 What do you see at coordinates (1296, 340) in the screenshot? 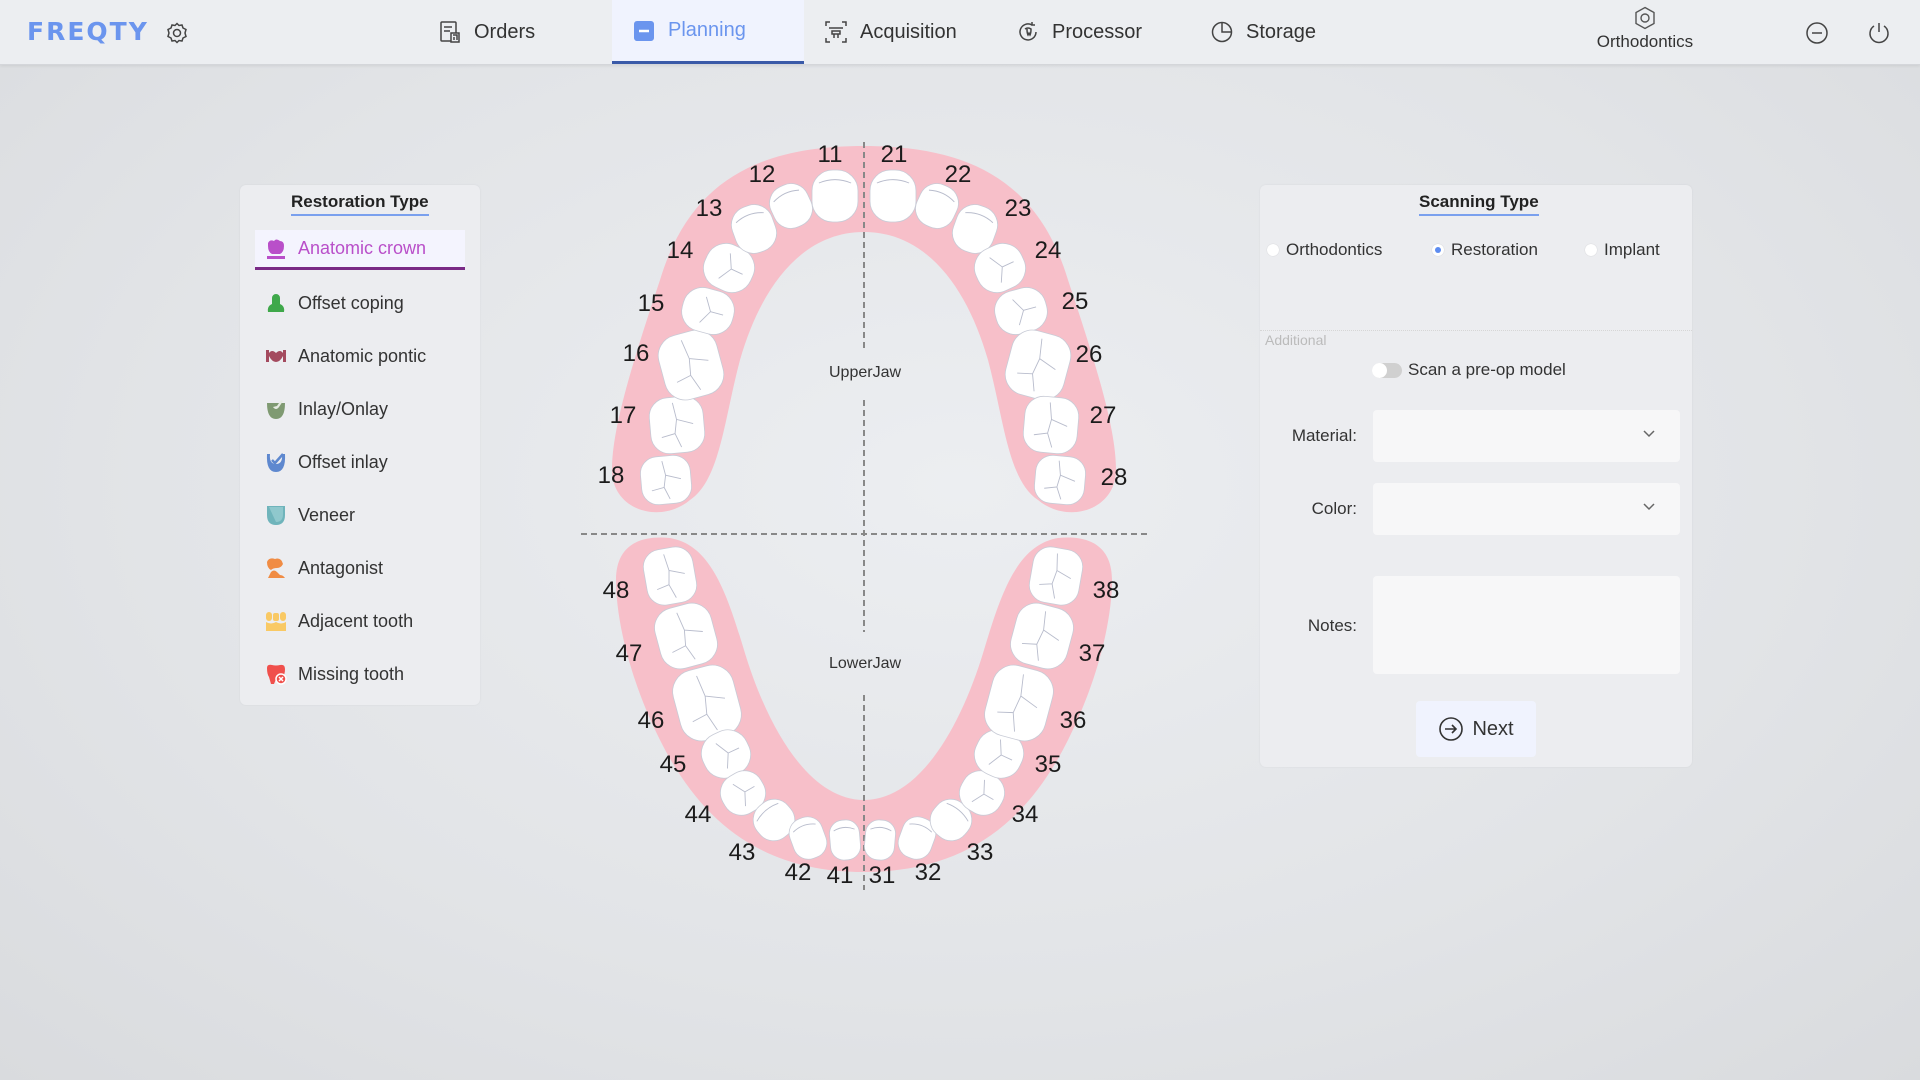
I see `additional-label: Additional` at bounding box center [1296, 340].